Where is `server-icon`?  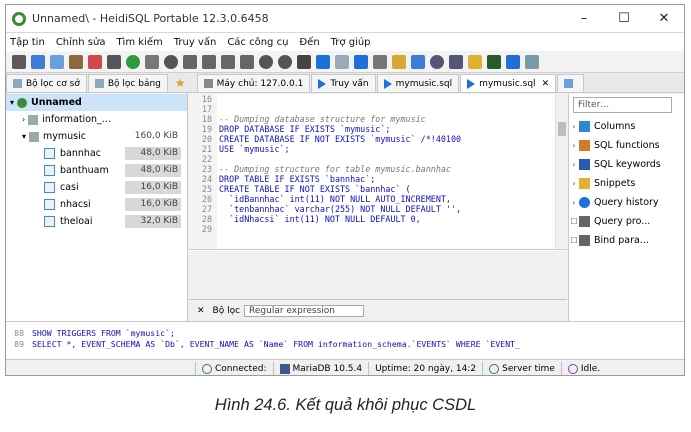
server-icon is located at coordinates (22, 102).